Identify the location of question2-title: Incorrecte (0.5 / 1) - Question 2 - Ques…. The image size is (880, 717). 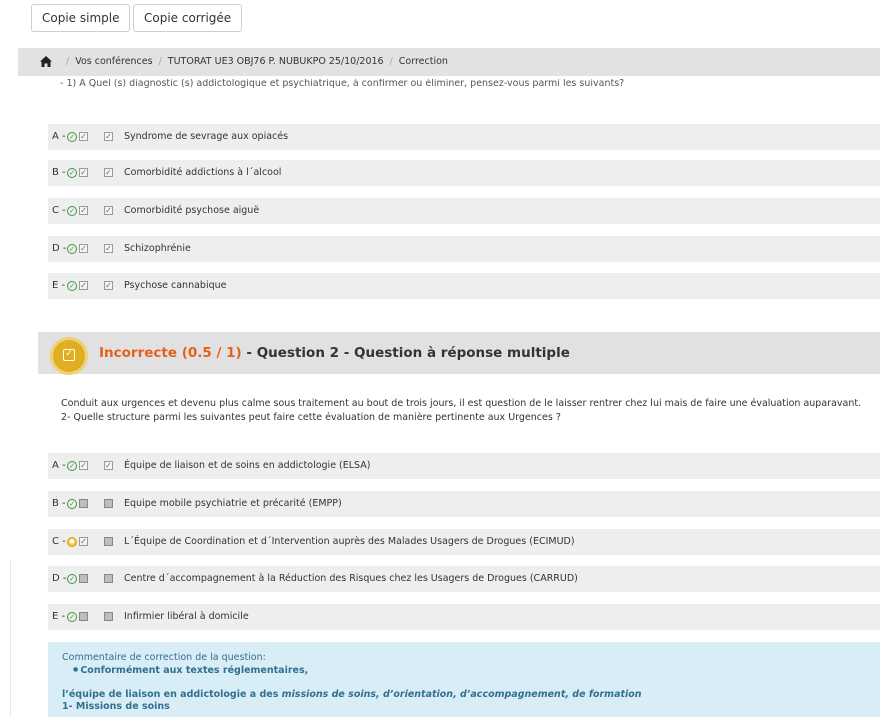
(334, 353).